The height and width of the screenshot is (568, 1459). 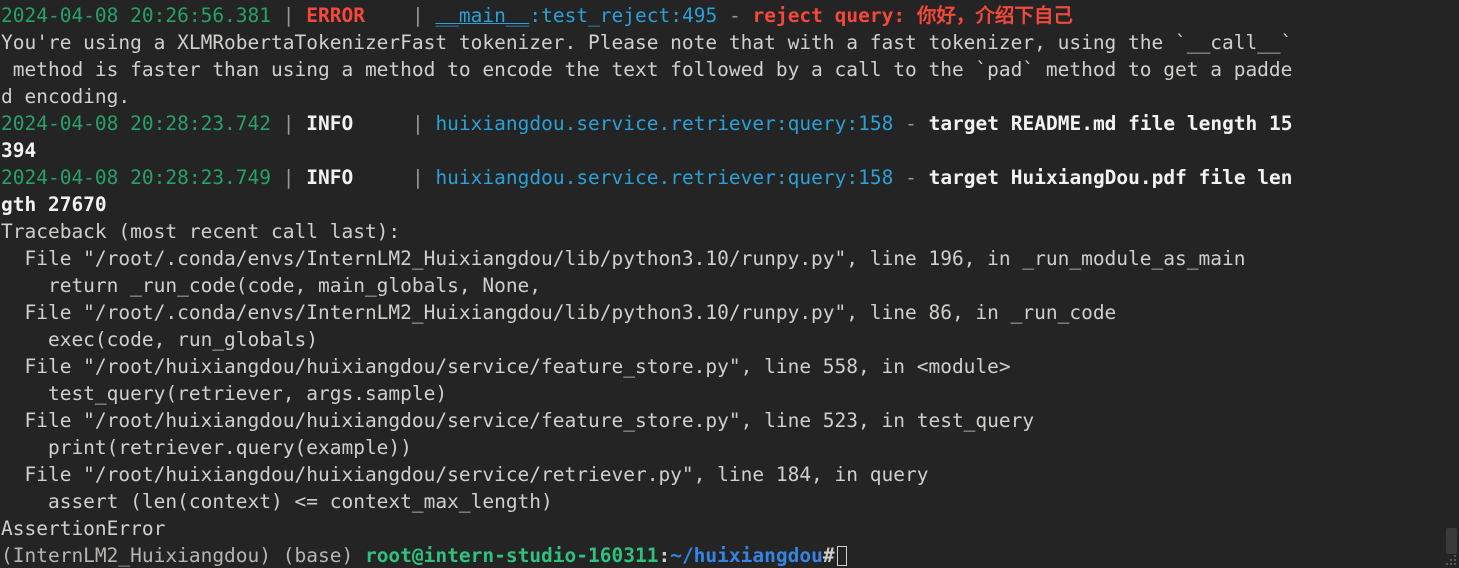 I want to click on prompt-working-directory: ~/huixiangdou, so click(x=746, y=555).